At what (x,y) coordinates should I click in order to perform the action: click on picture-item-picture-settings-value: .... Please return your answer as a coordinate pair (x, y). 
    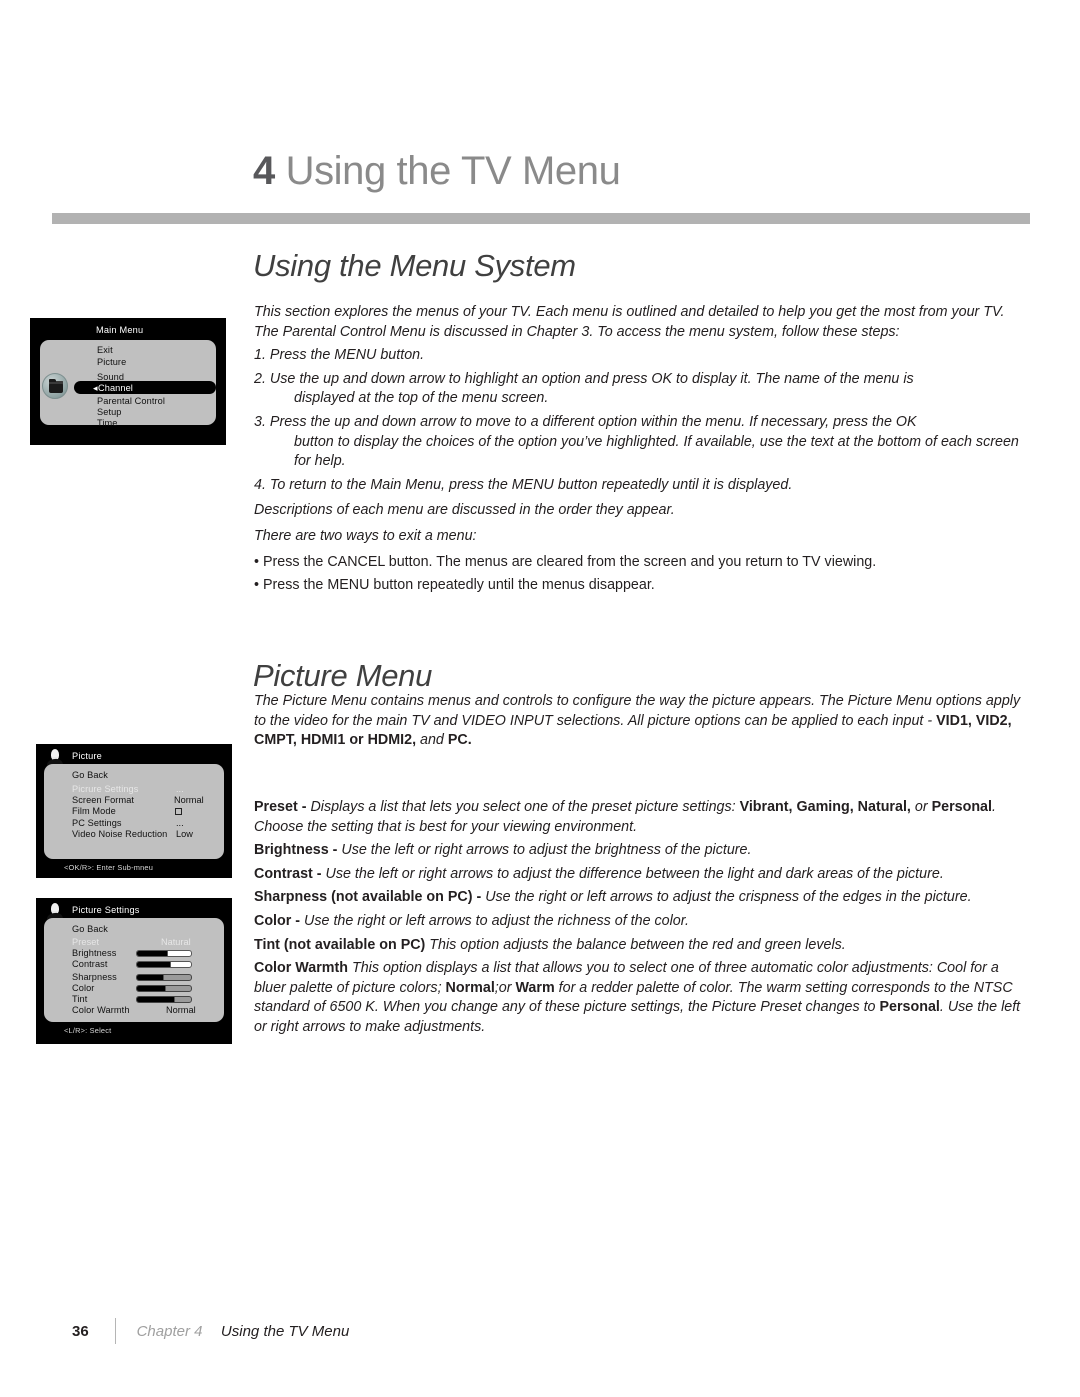
    Looking at the image, I should click on (180, 789).